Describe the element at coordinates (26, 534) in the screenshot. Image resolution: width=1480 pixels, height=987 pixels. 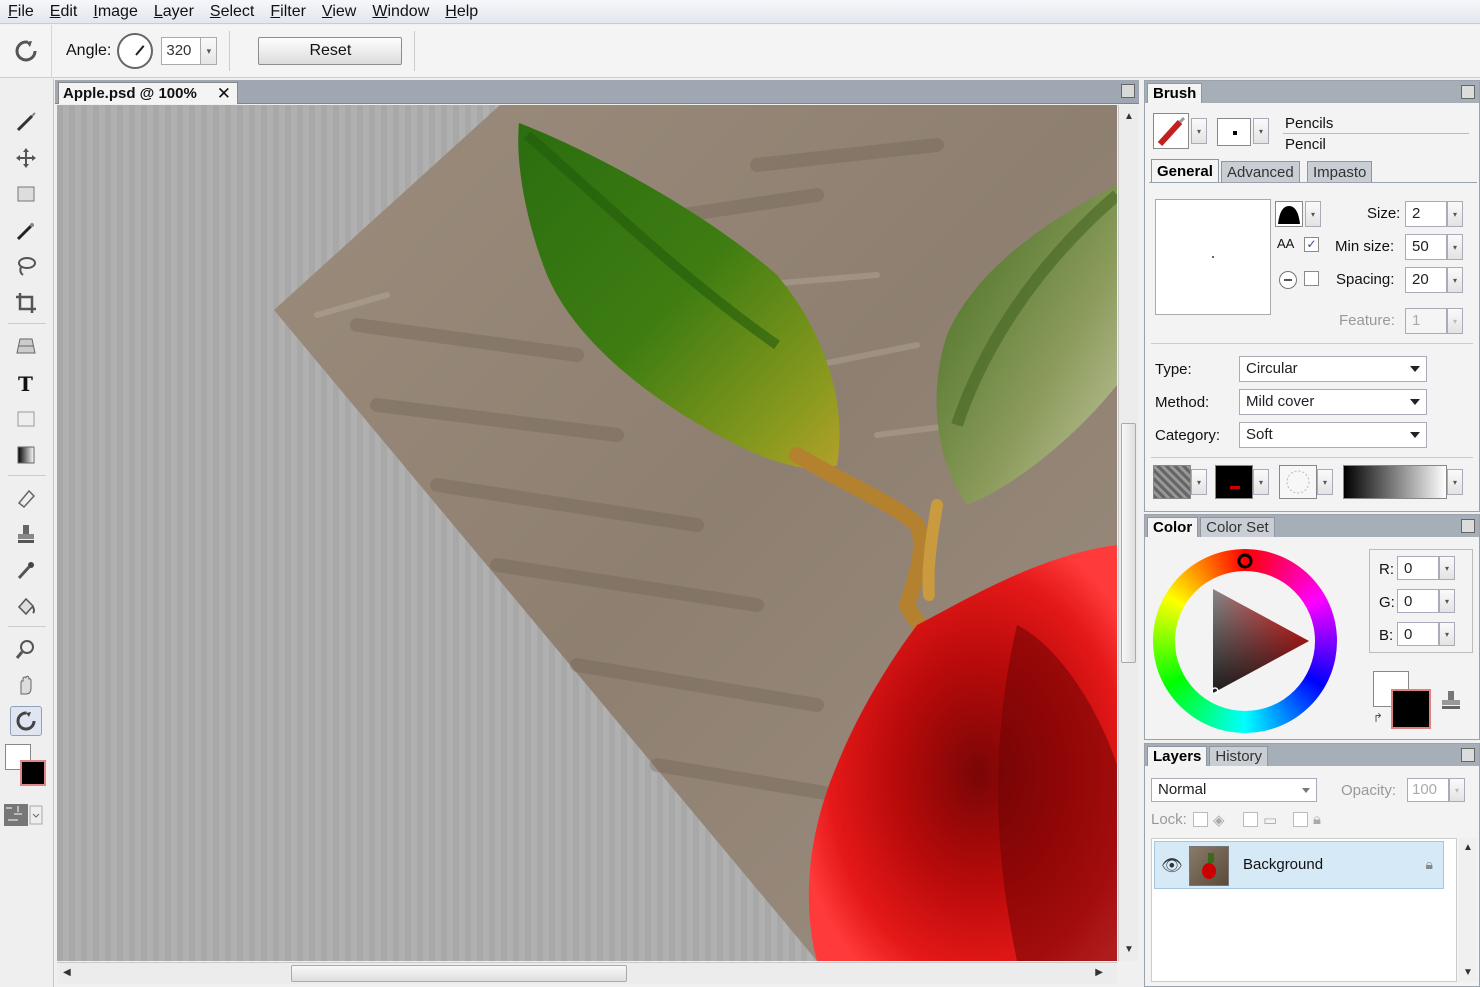
I see `clone-stamp-tool-icon` at that location.